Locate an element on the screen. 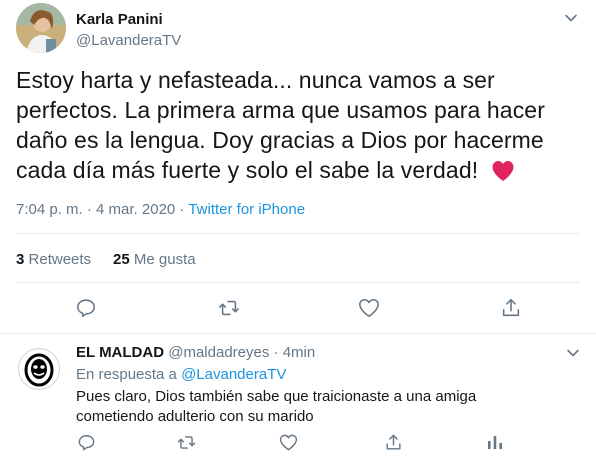 The image size is (596, 459). reply-time: 4min is located at coordinates (299, 352).